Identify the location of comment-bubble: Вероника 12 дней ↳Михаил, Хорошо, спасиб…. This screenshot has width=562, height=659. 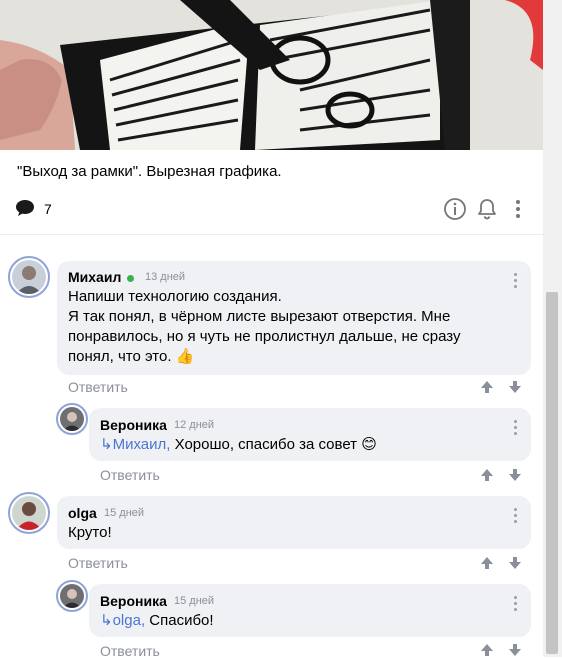
(310, 434).